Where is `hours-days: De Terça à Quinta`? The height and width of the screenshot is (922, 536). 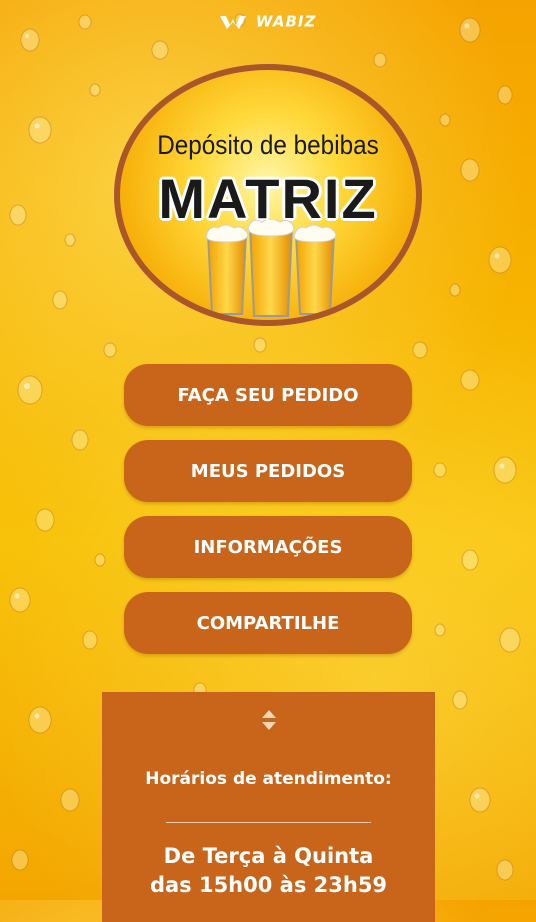 hours-days: De Terça à Quinta is located at coordinates (268, 856).